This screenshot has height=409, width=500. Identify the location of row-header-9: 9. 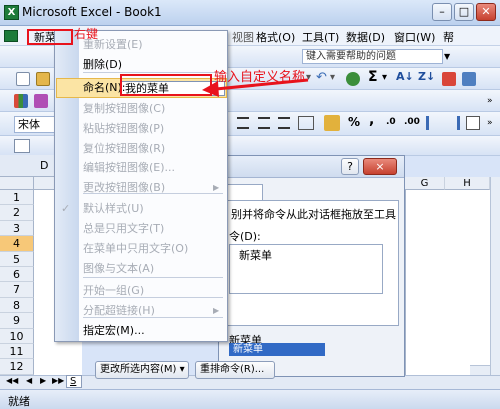
(17, 321).